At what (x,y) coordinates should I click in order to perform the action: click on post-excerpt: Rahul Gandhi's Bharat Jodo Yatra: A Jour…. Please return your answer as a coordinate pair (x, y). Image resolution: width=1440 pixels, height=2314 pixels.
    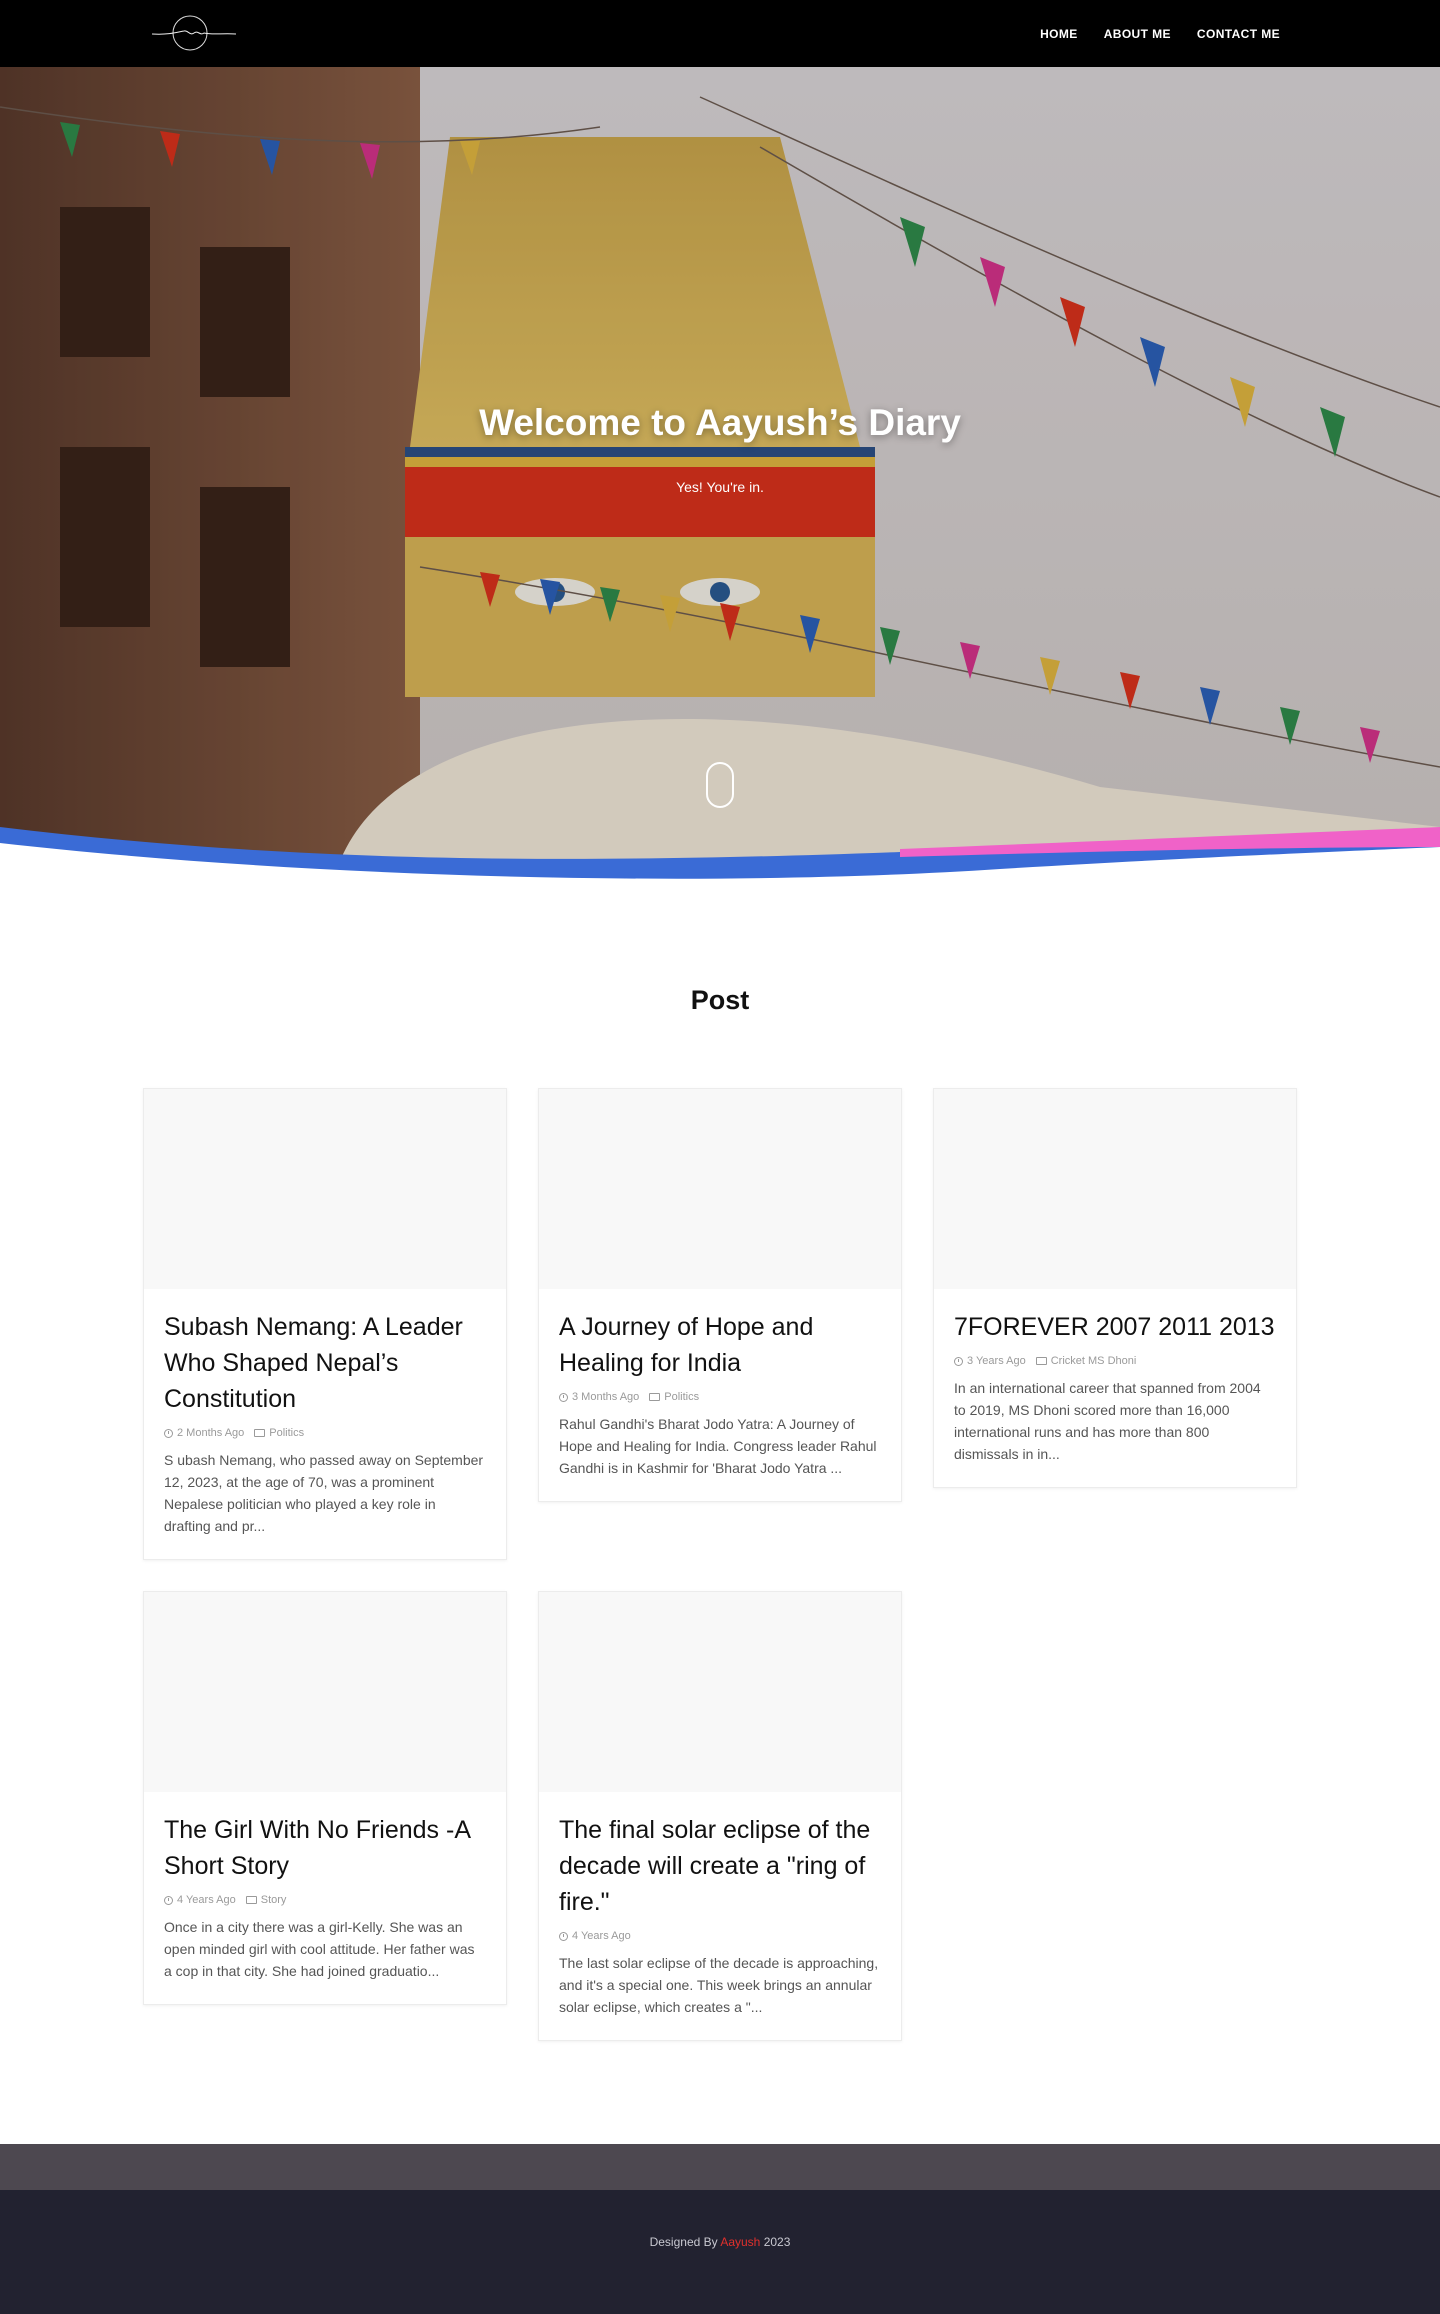
    Looking at the image, I should click on (718, 1446).